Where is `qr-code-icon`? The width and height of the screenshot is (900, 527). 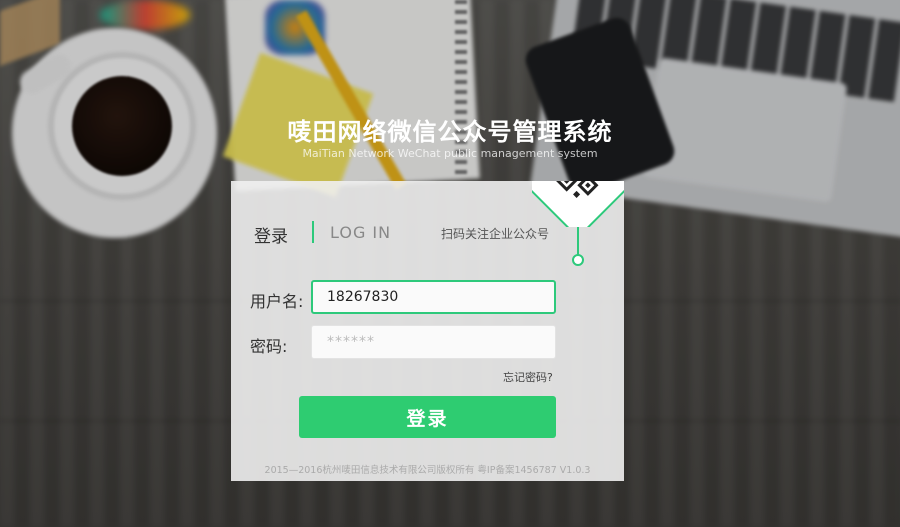
qr-code-icon is located at coordinates (578, 204).